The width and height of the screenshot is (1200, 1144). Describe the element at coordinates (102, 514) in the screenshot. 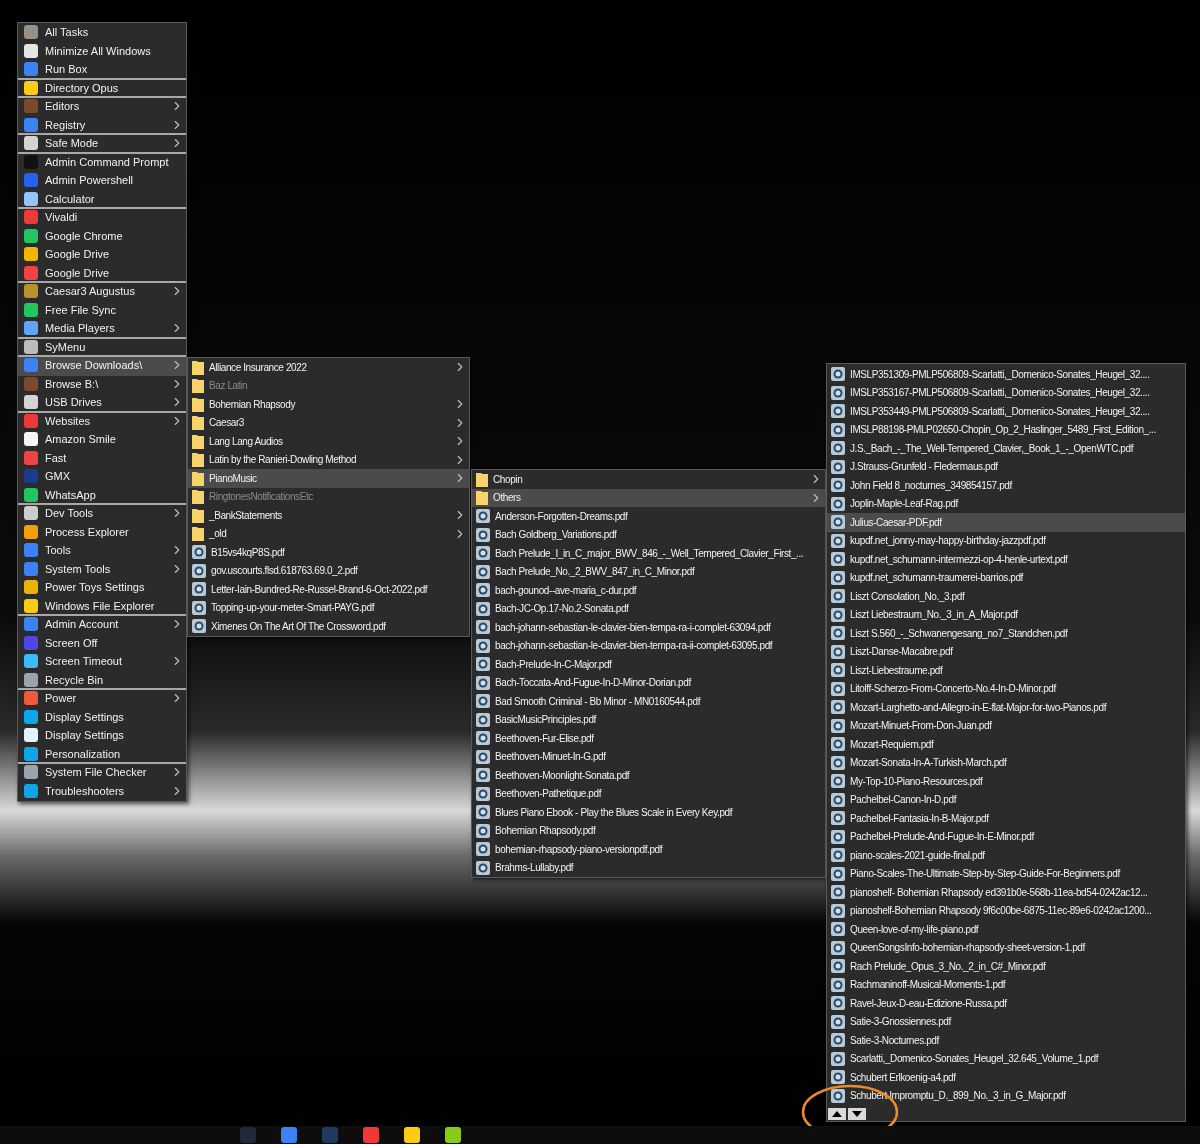

I see `menu-item: Dev Tools` at that location.